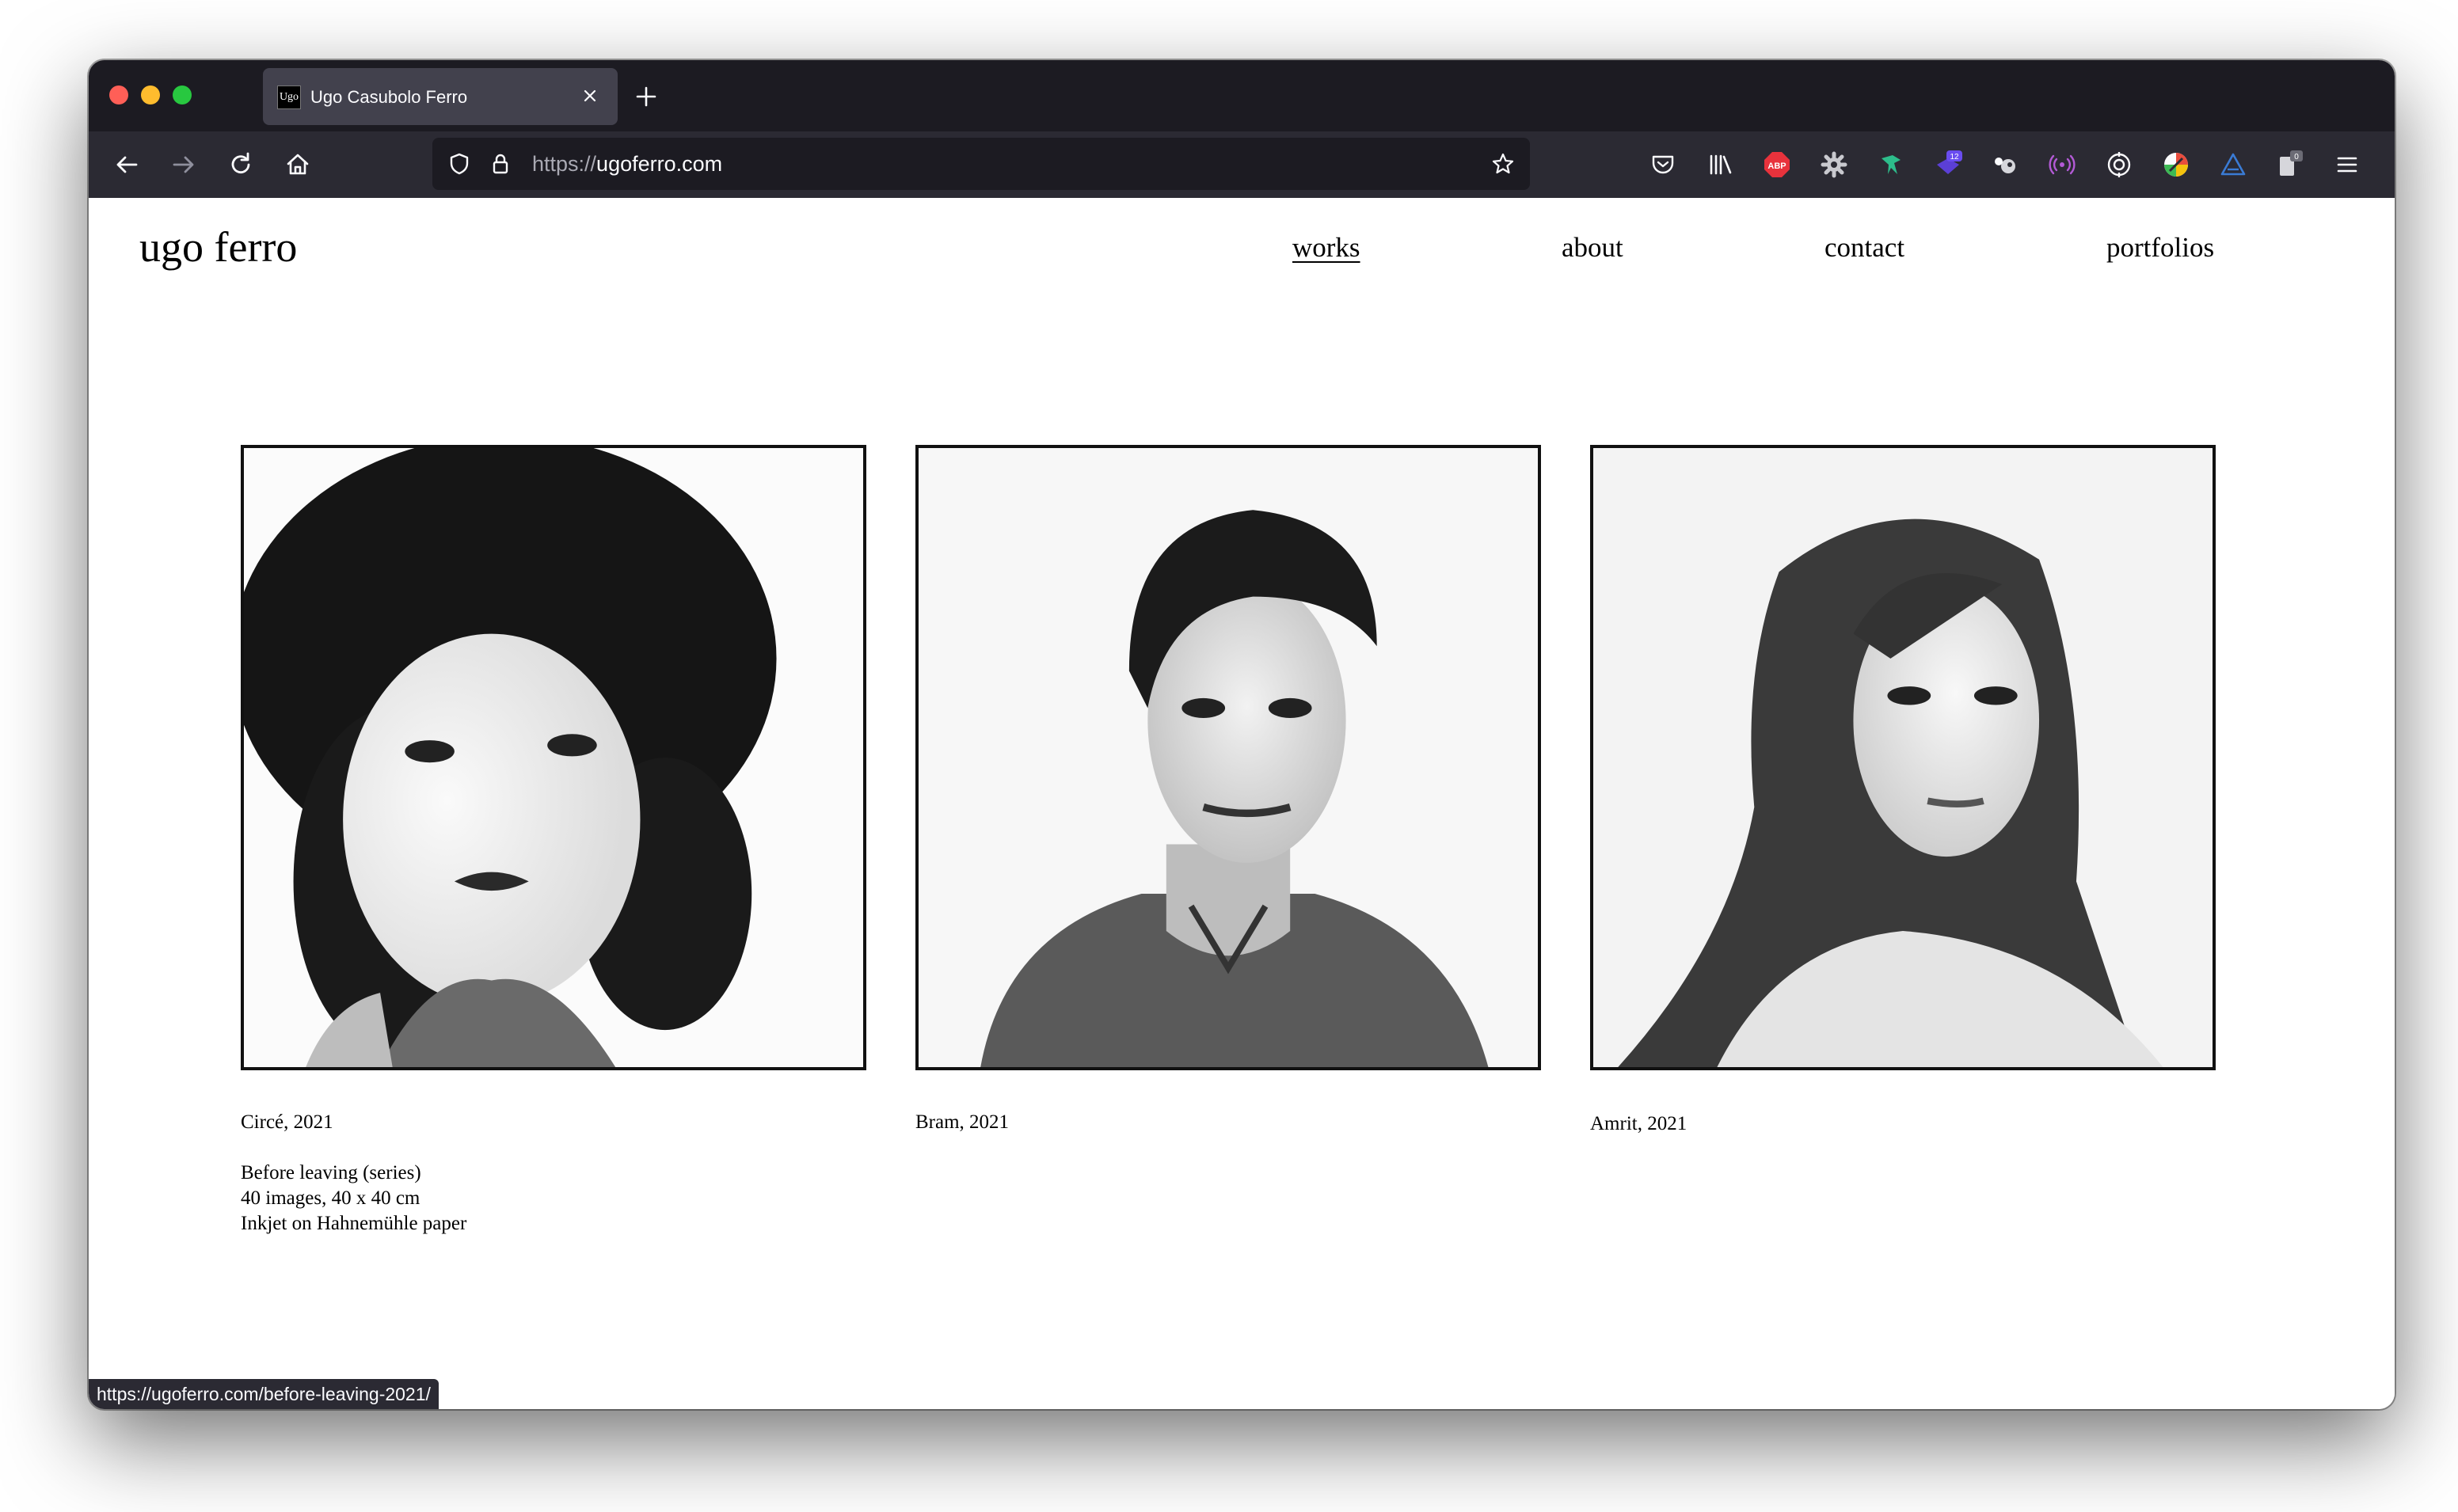 Image resolution: width=2458 pixels, height=1512 pixels. What do you see at coordinates (1663, 164) in the screenshot?
I see `pocket-icon` at bounding box center [1663, 164].